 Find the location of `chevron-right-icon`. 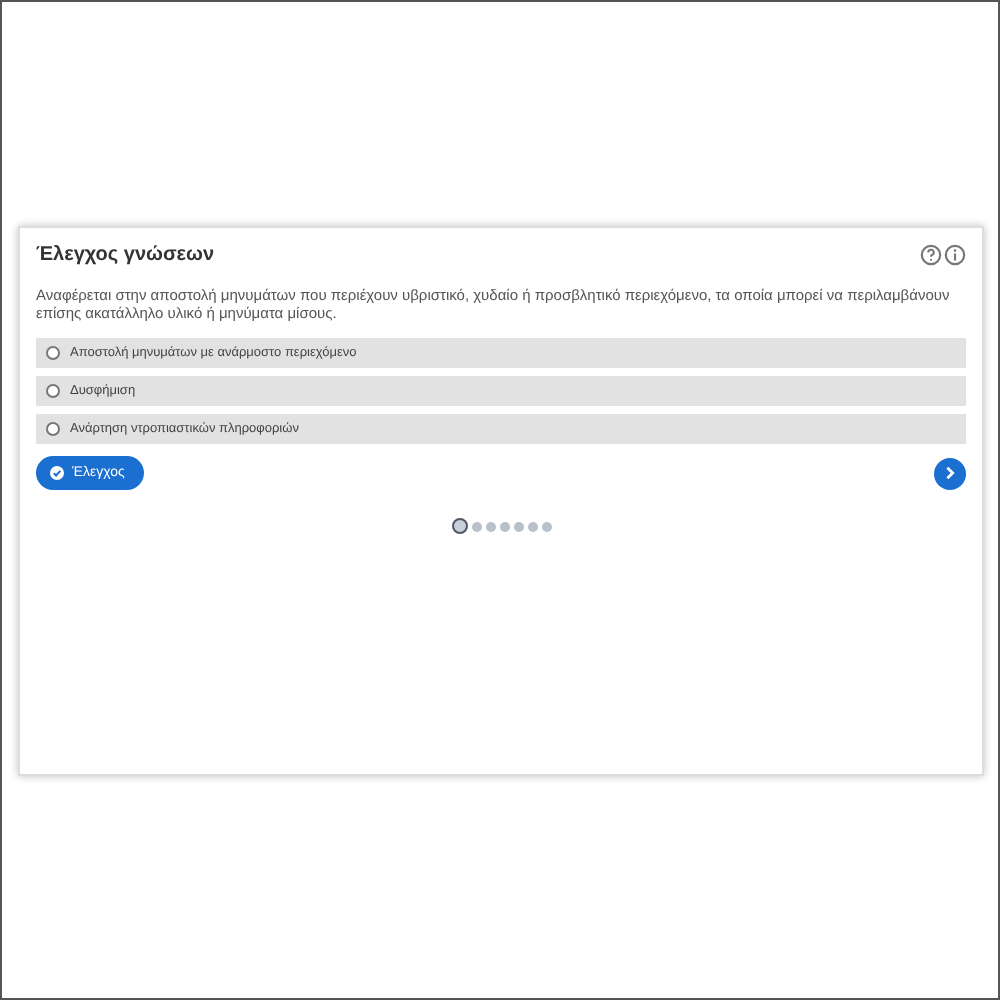

chevron-right-icon is located at coordinates (950, 473).